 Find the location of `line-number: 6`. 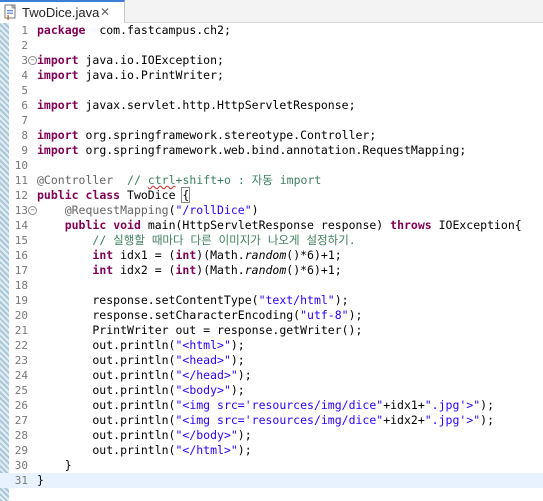

line-number: 6 is located at coordinates (24, 105).